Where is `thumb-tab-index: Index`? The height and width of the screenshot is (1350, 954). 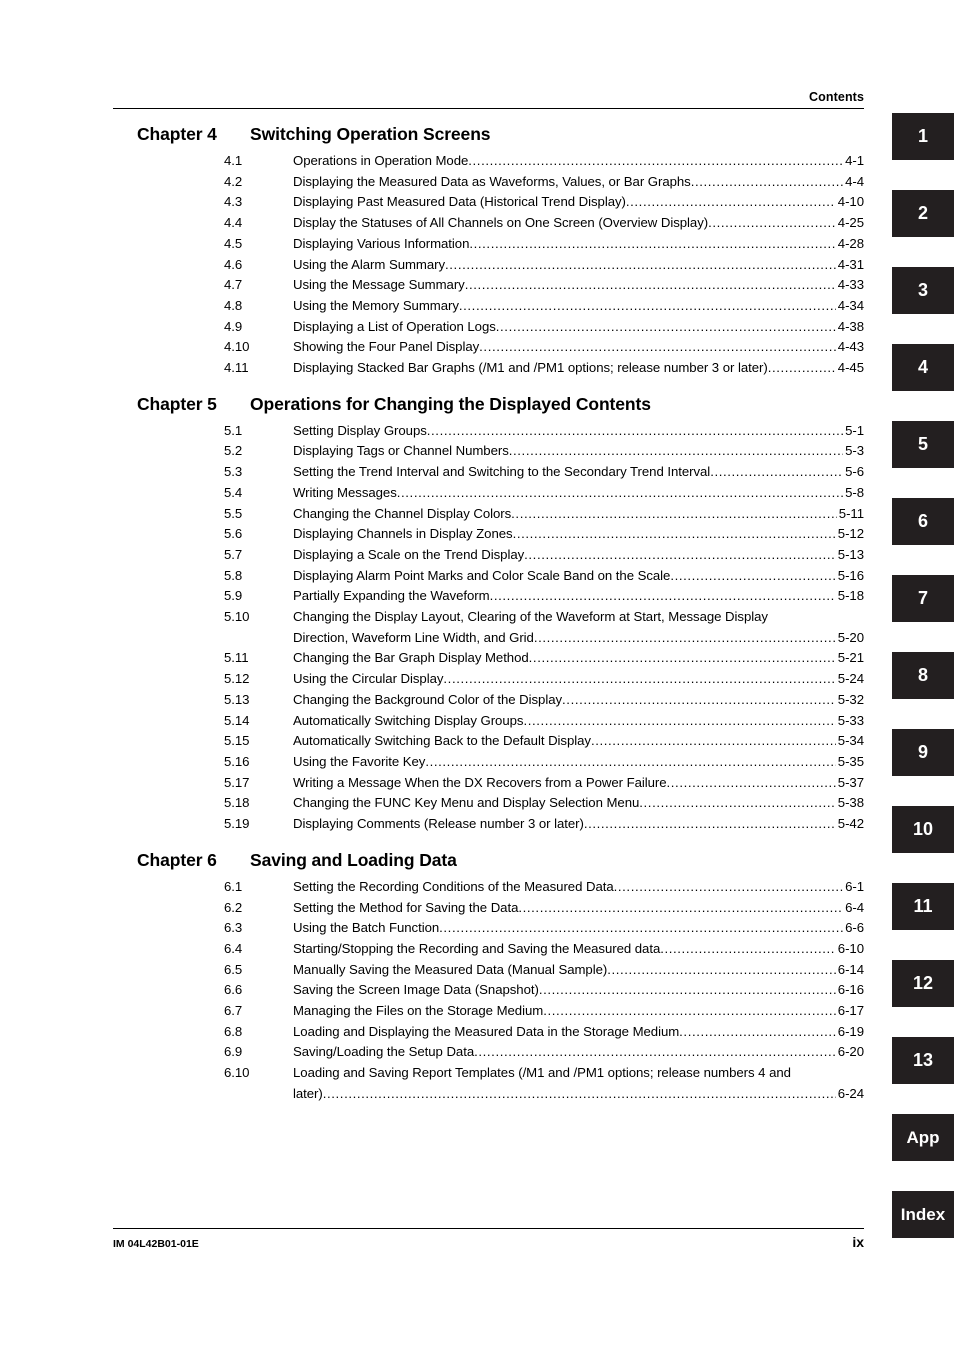
thumb-tab-index: Index is located at coordinates (923, 1214).